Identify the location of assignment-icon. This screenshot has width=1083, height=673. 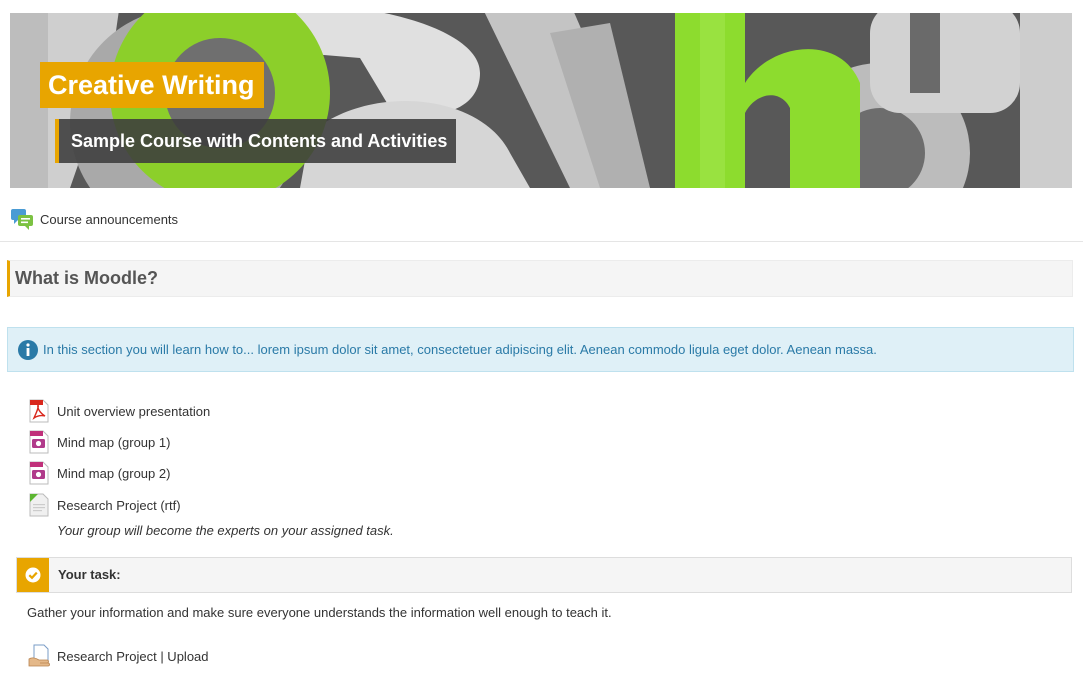
(39, 655).